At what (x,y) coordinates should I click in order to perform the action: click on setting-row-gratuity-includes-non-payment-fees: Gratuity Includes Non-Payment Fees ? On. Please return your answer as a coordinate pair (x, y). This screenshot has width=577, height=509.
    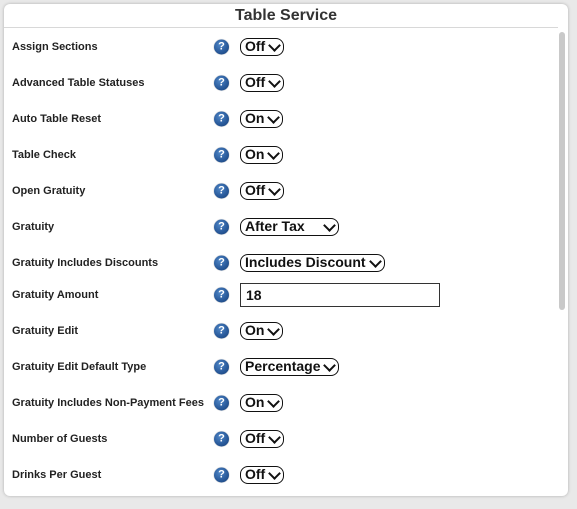
    Looking at the image, I should click on (274, 403).